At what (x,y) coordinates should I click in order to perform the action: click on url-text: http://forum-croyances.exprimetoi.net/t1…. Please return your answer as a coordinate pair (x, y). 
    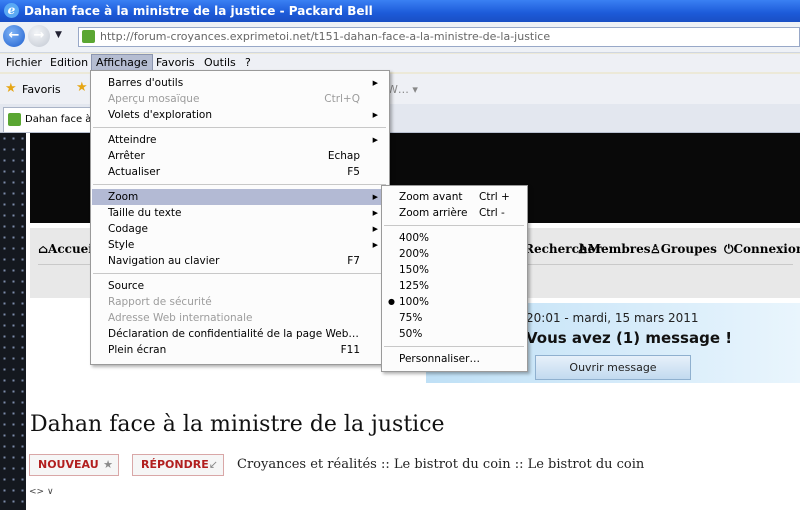
    Looking at the image, I should click on (325, 36).